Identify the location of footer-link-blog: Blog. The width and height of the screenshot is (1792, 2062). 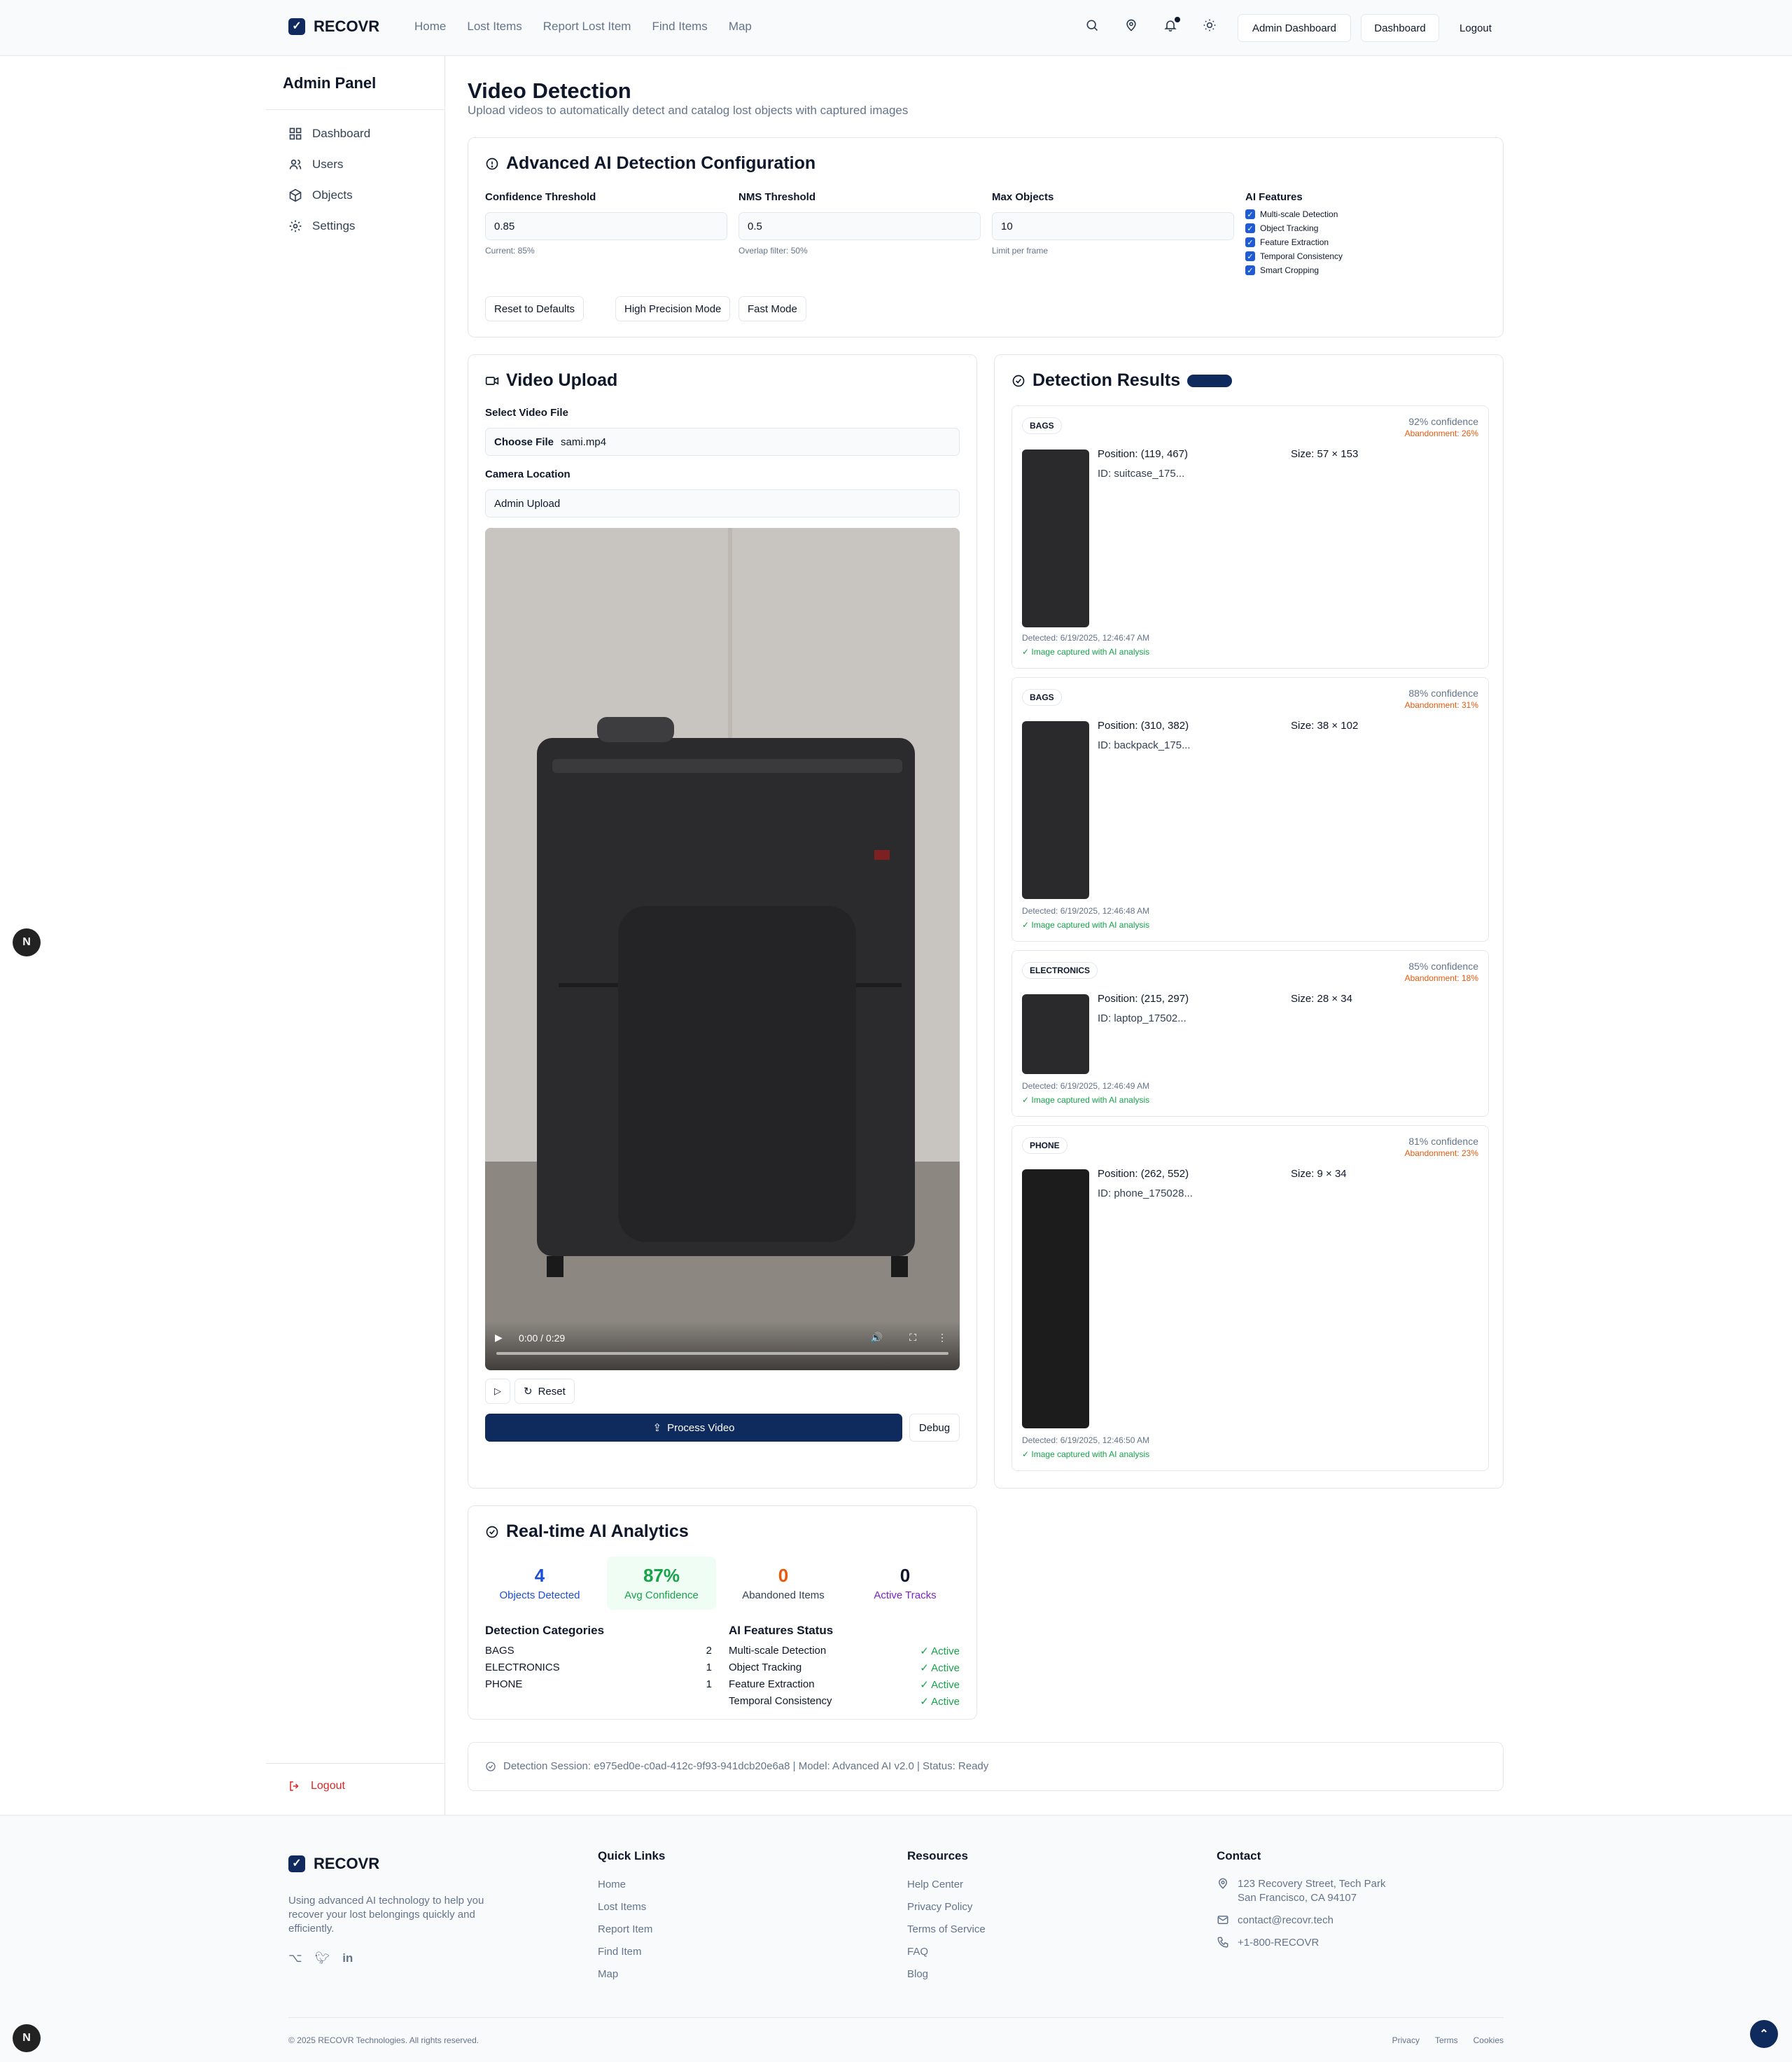
(917, 1974).